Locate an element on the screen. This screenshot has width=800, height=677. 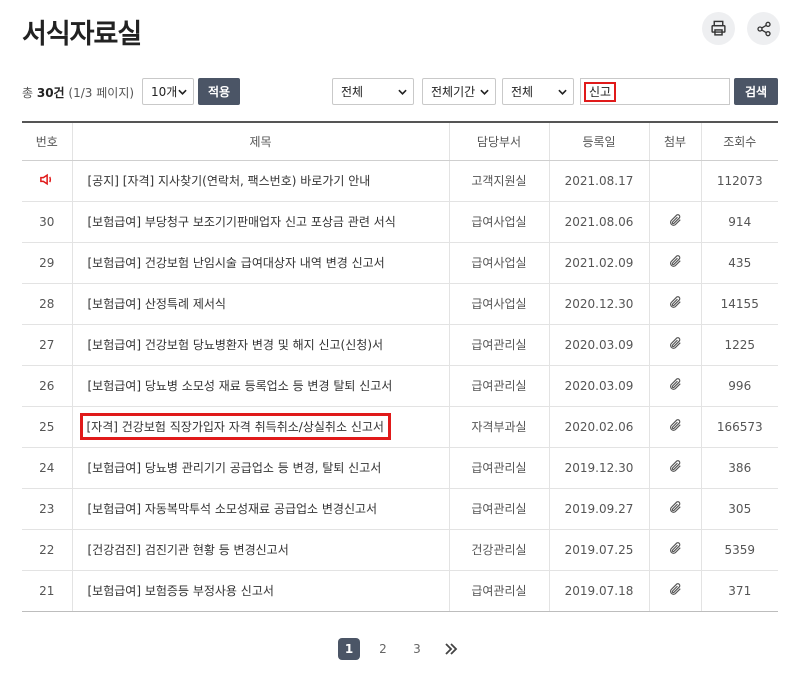
apply-button: 적용 is located at coordinates (219, 91).